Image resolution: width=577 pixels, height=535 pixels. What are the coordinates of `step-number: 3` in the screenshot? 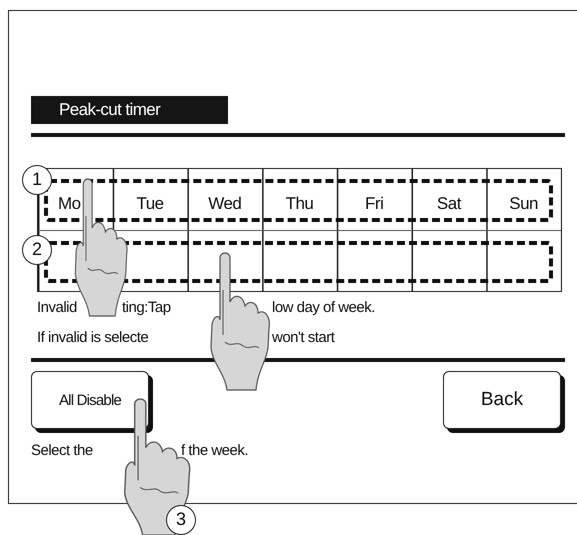 It's located at (181, 520).